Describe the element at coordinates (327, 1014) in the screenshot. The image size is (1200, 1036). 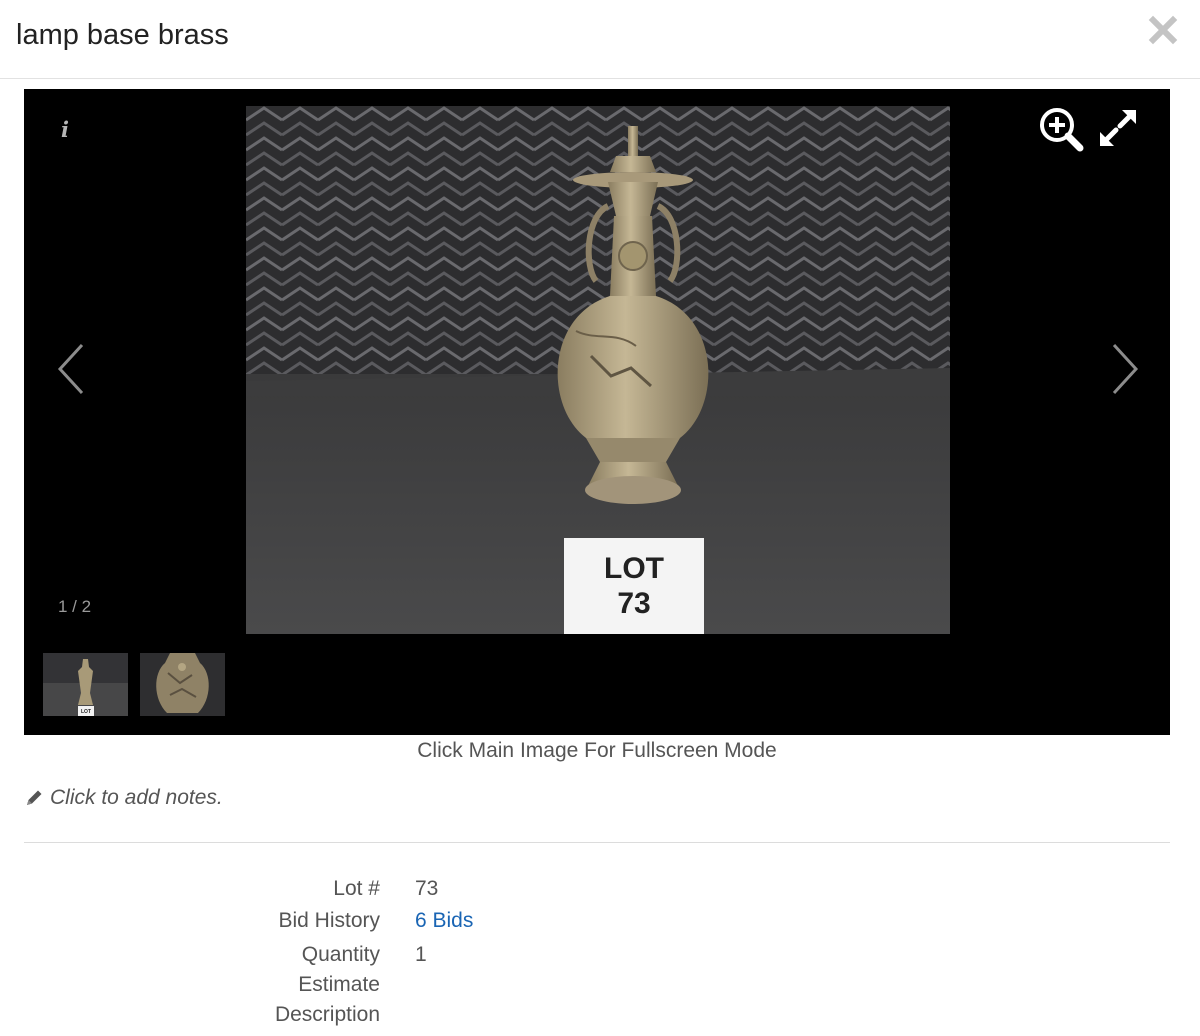
I see `description-label: Description` at that location.